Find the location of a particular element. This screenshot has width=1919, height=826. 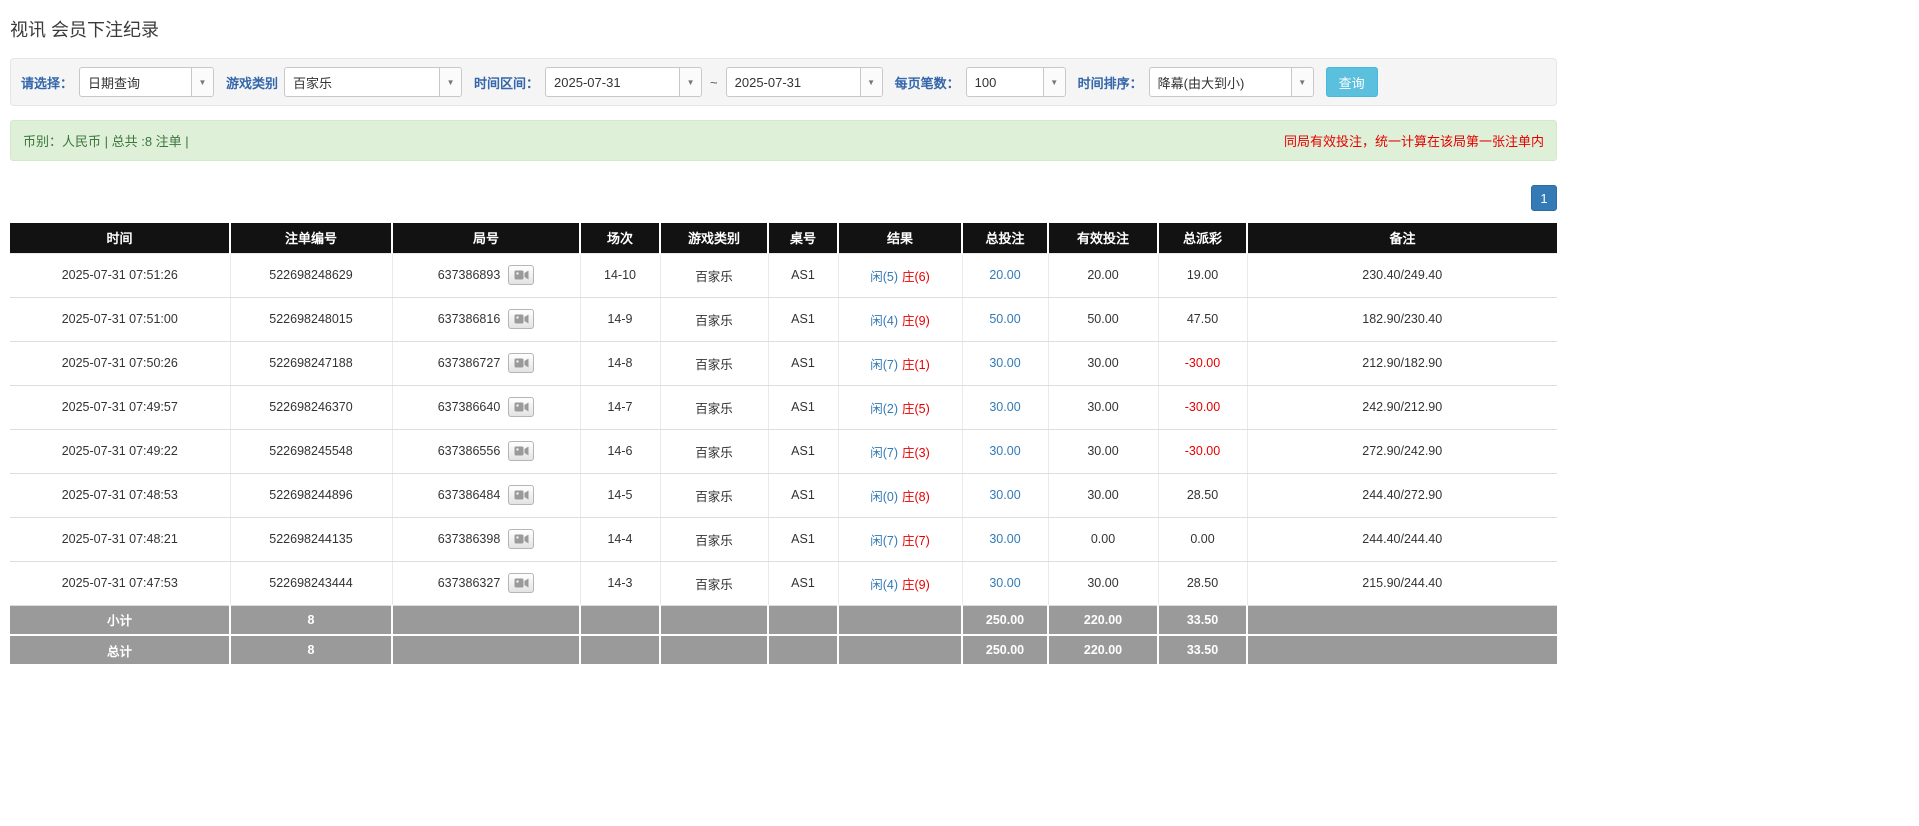

query-type-dropdown: 日期查询 ▼ is located at coordinates (147, 82).